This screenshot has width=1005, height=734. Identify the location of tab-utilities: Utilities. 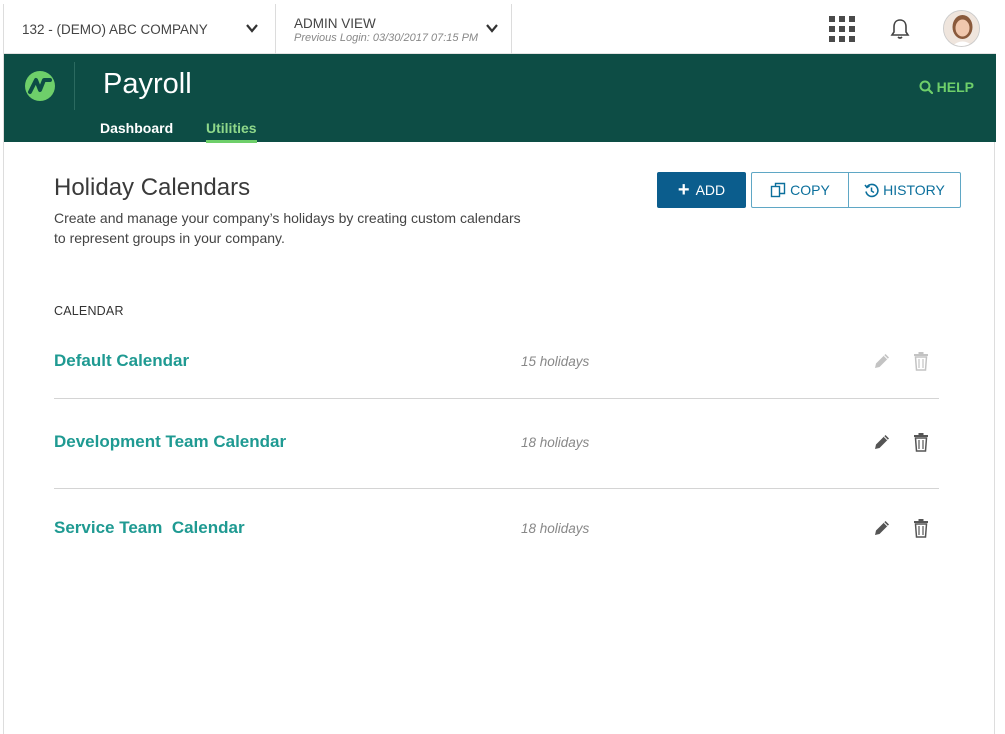
(231, 131).